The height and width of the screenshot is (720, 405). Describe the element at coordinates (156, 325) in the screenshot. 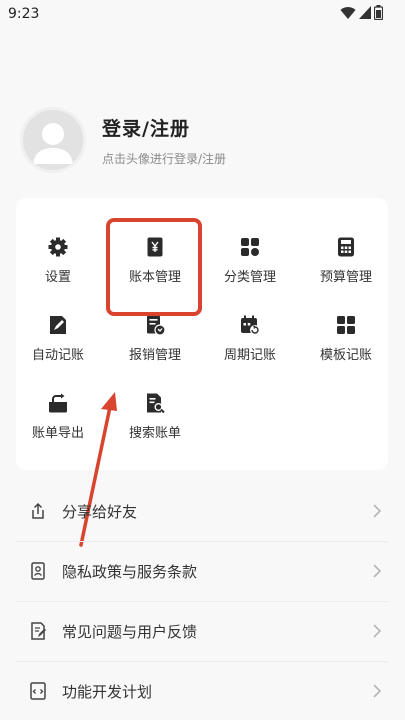

I see `reimburse-icon` at that location.